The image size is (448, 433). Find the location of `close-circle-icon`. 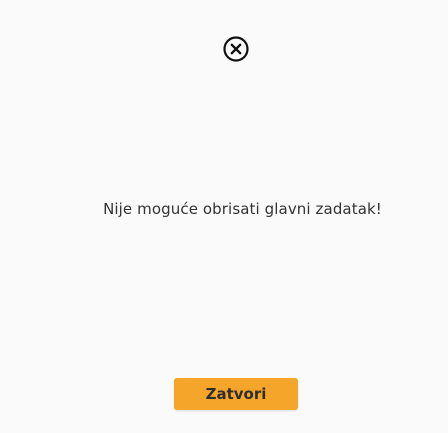

close-circle-icon is located at coordinates (236, 49).